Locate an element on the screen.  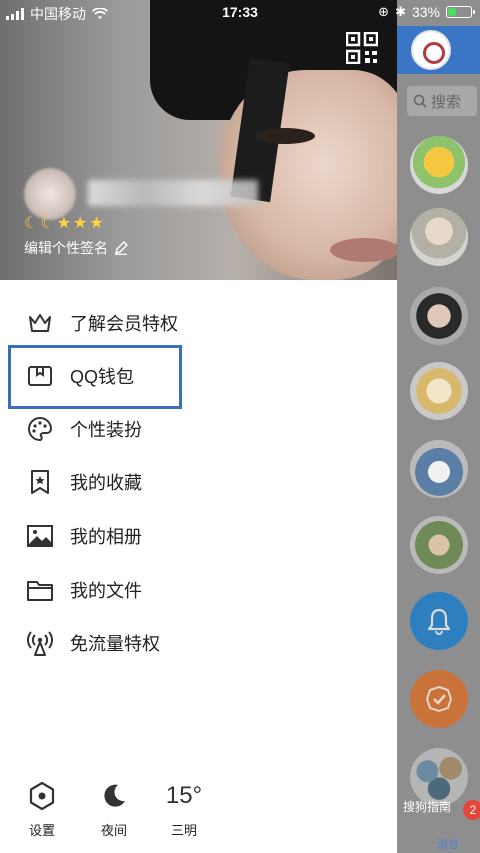
drawer-bottom-bar: 设置 夜间 15° 三明 is located at coordinates (198, 815).